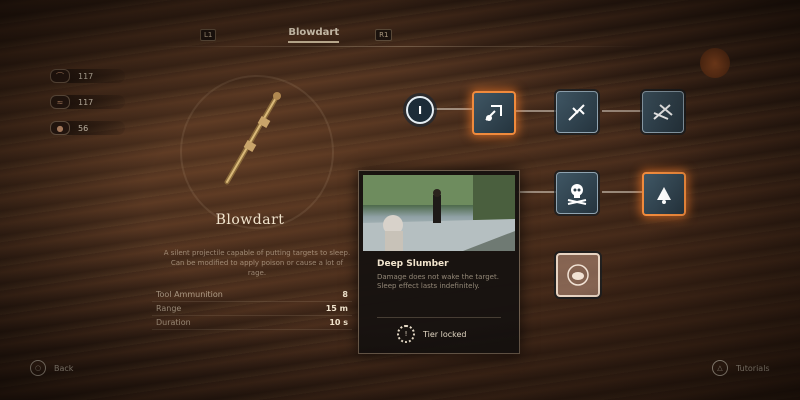 The width and height of the screenshot is (800, 400). I want to click on tutorials-label: Tutorials, so click(753, 368).